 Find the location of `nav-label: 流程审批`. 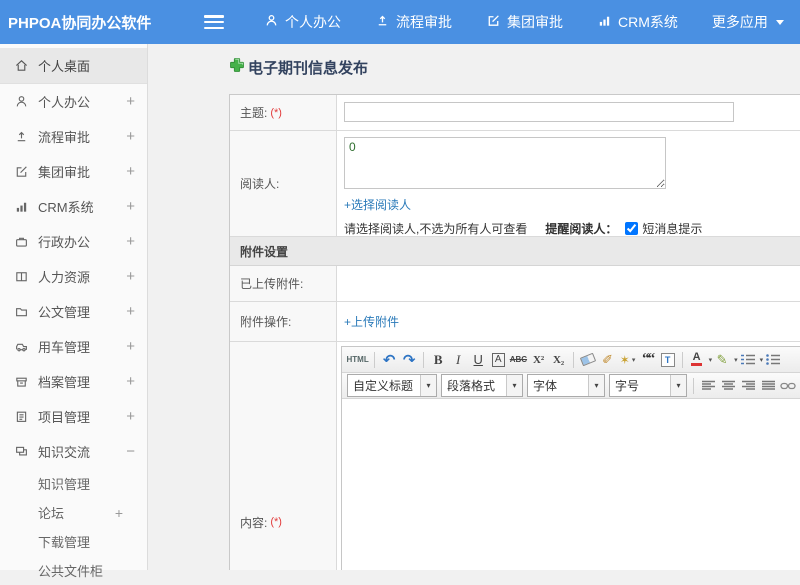

nav-label: 流程审批 is located at coordinates (424, 22).